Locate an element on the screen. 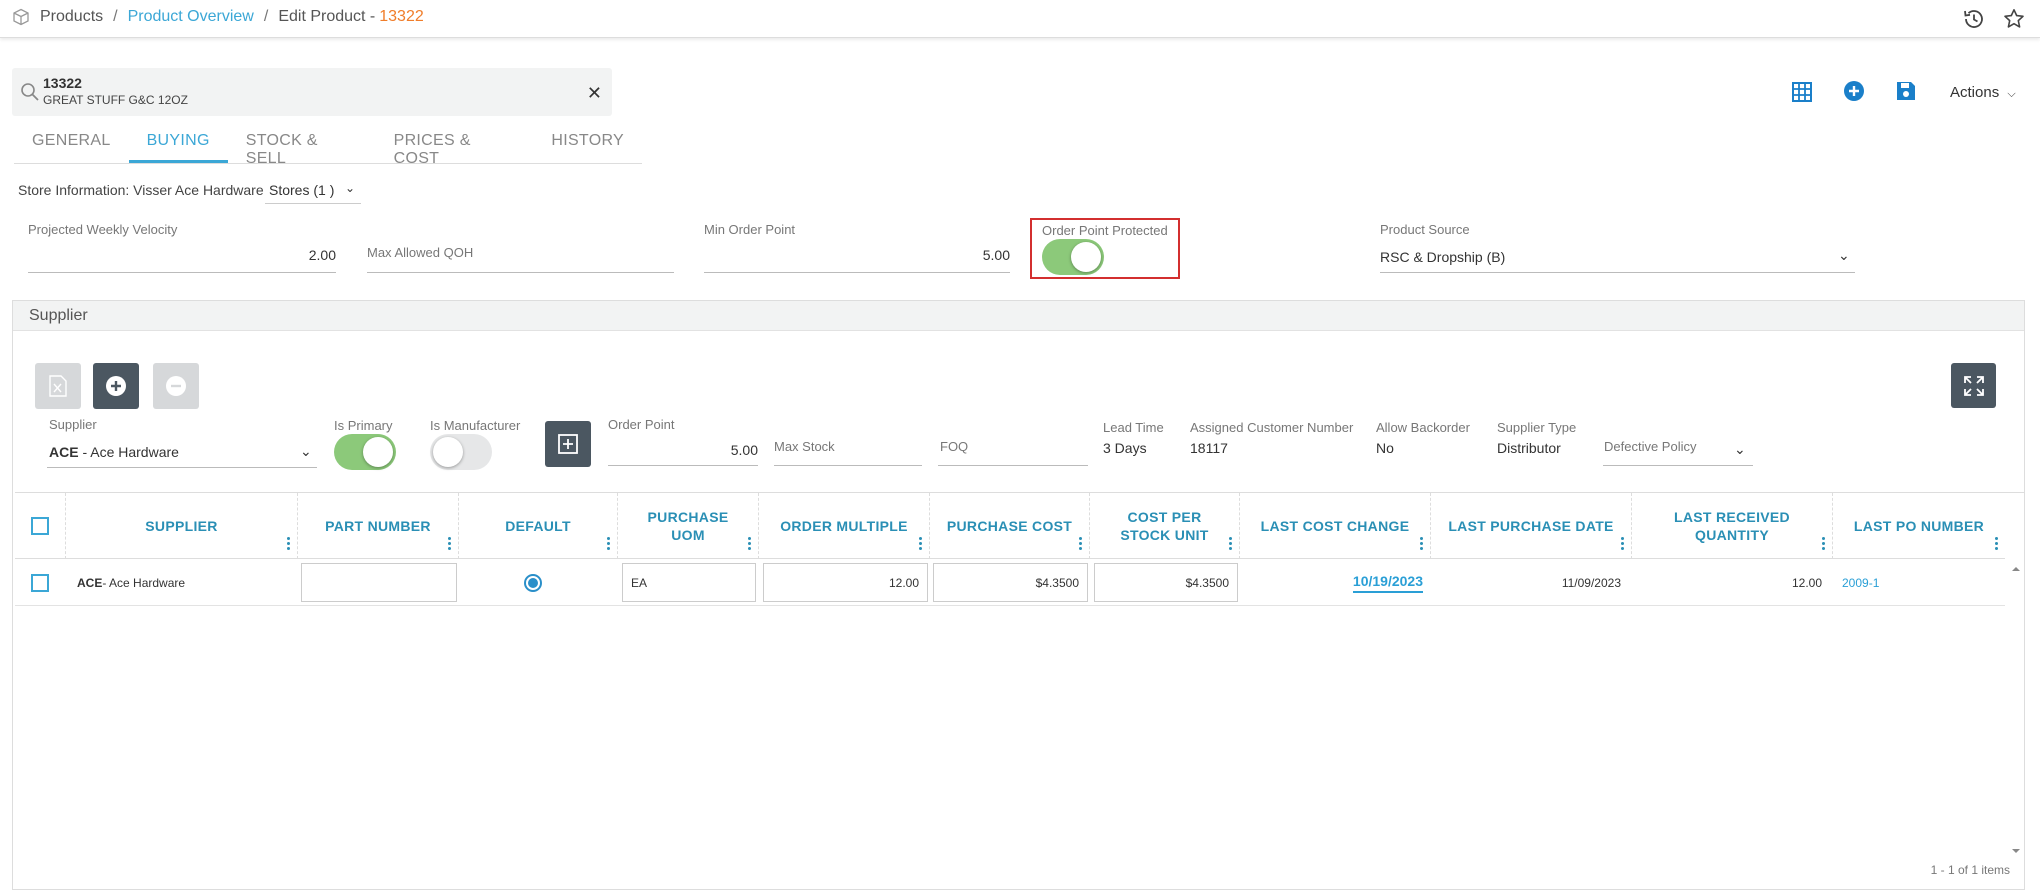  tab-history: HISTORY is located at coordinates (587, 145).